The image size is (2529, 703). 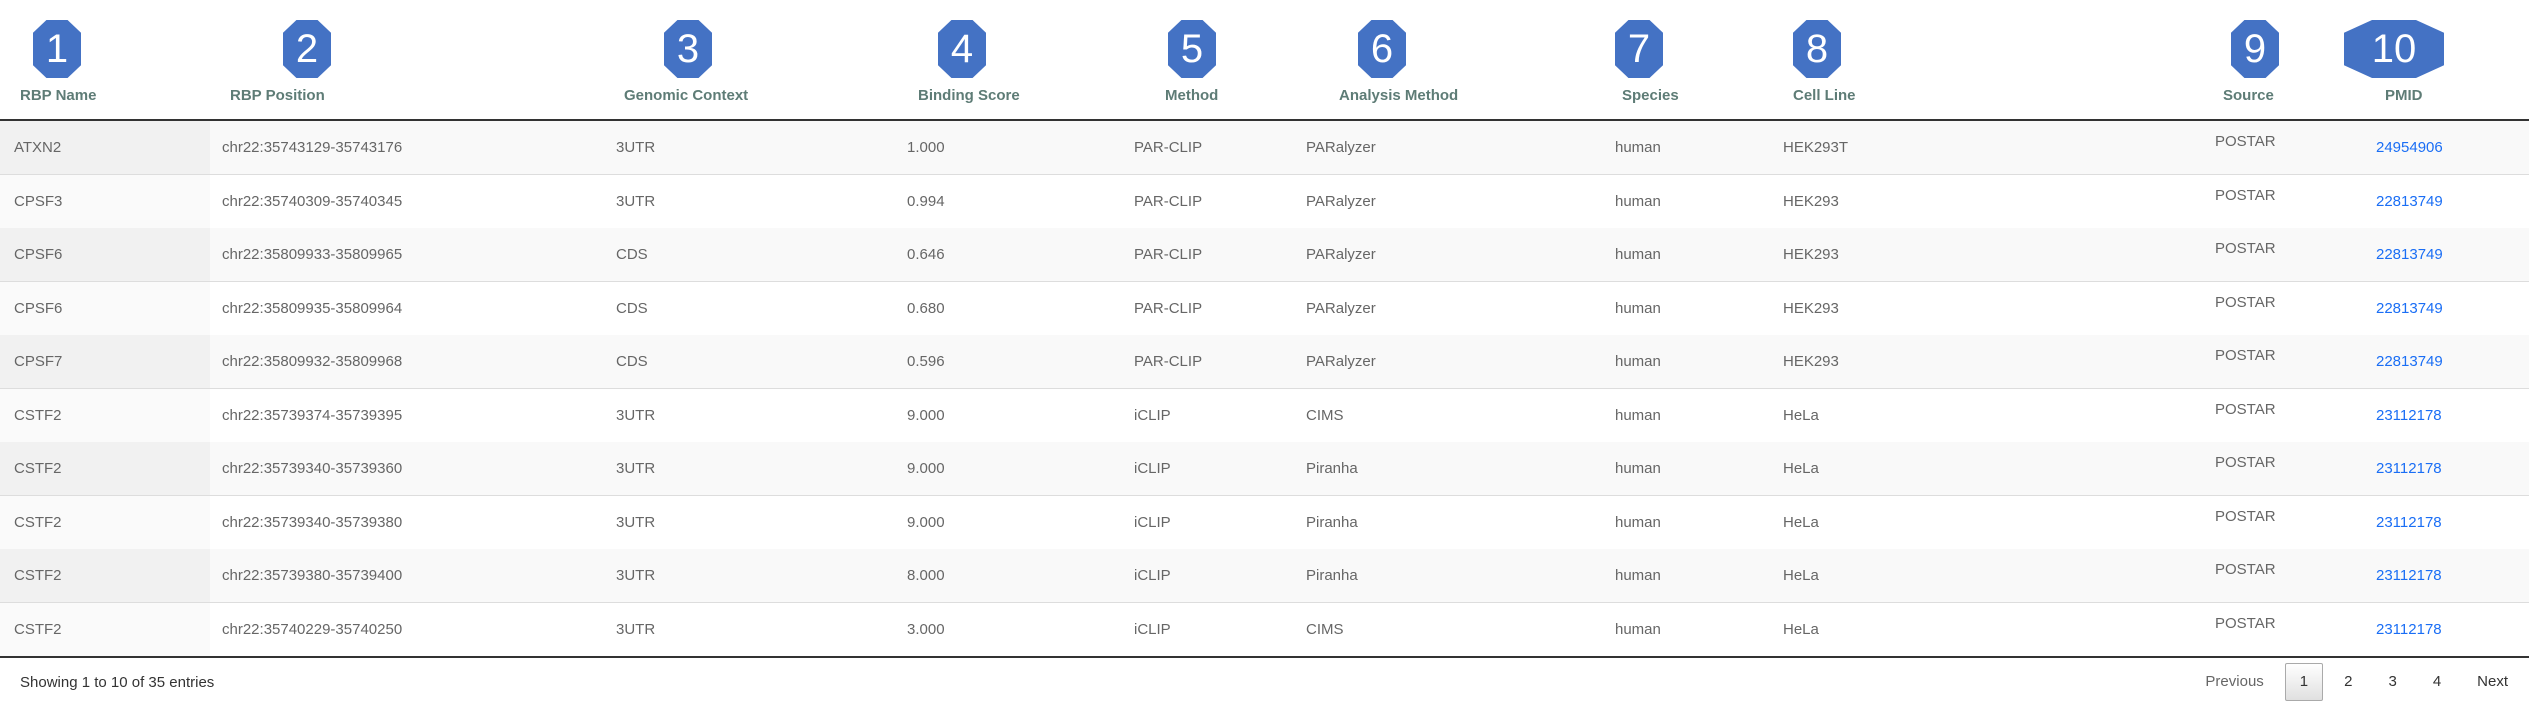 What do you see at coordinates (1650, 95) in the screenshot?
I see `column-header-species: Species` at bounding box center [1650, 95].